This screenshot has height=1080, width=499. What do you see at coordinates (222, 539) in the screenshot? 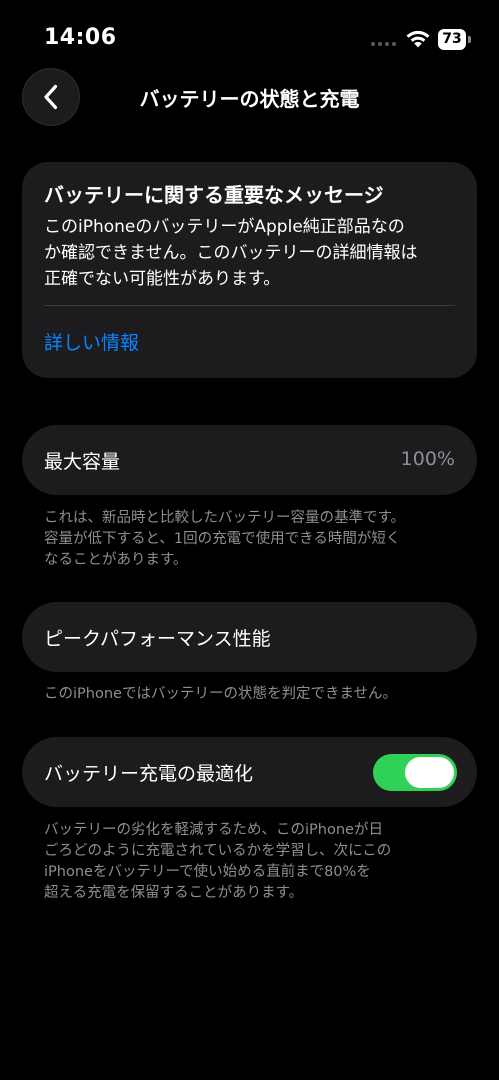
I see `footnote-line: 容量が低下すると、1回の充電で使用できる時間が短く` at bounding box center [222, 539].